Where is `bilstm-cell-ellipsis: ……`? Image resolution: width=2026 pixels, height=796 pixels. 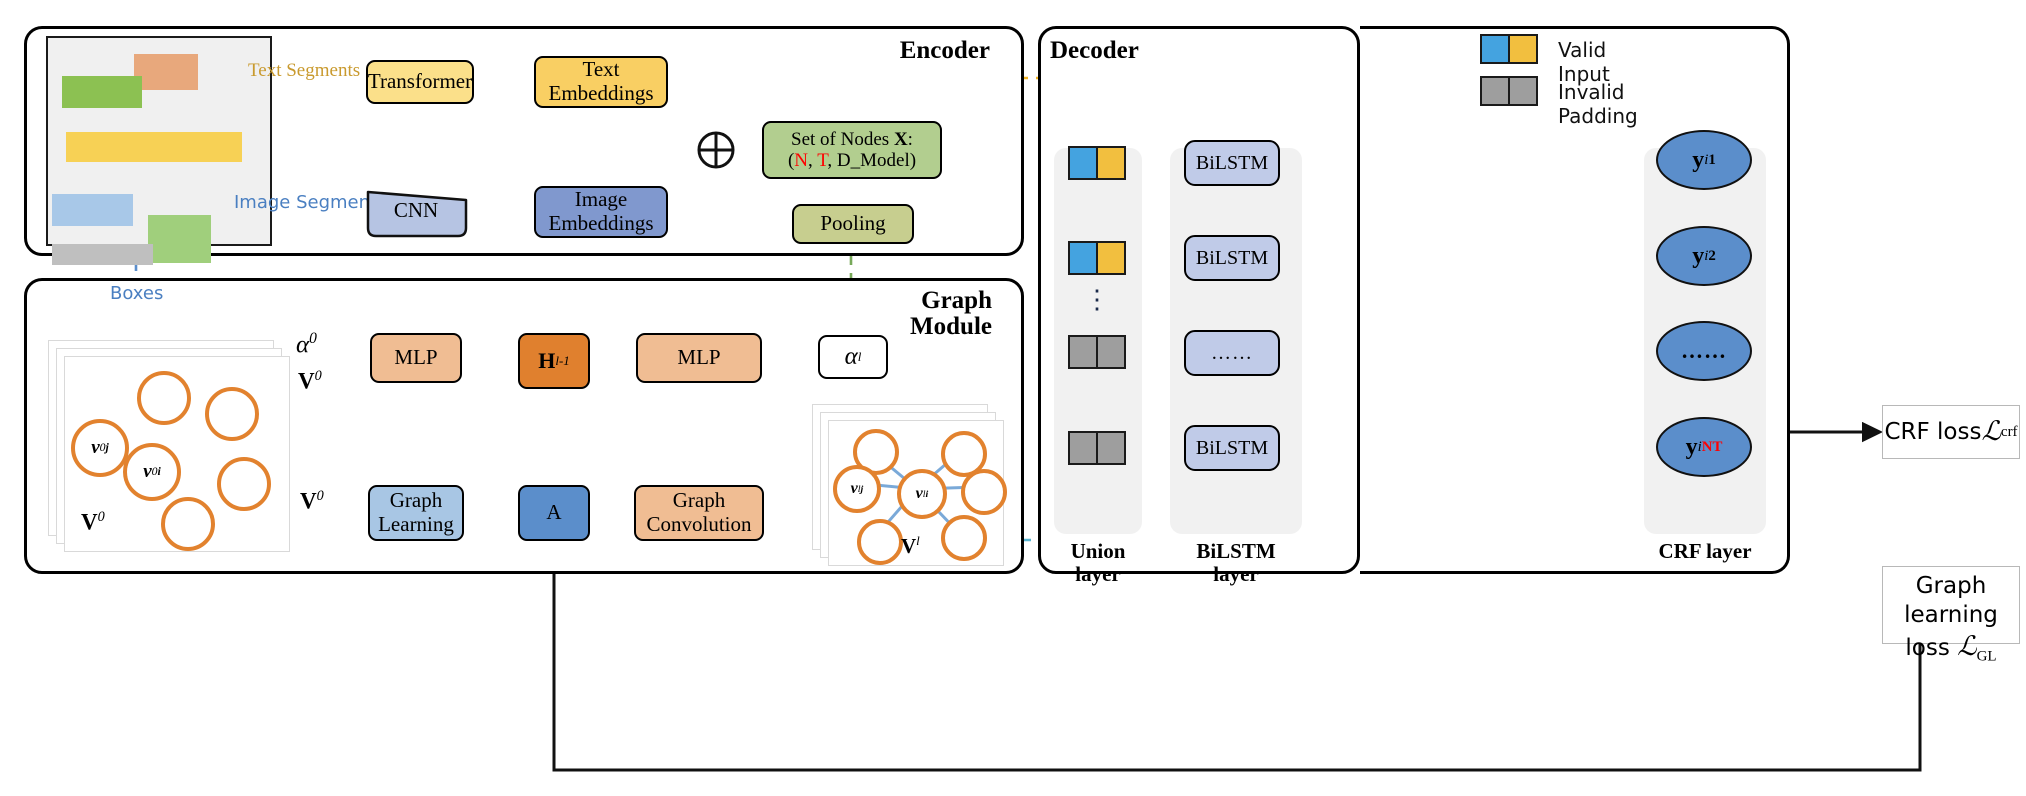
bilstm-cell-ellipsis: …… is located at coordinates (1232, 353).